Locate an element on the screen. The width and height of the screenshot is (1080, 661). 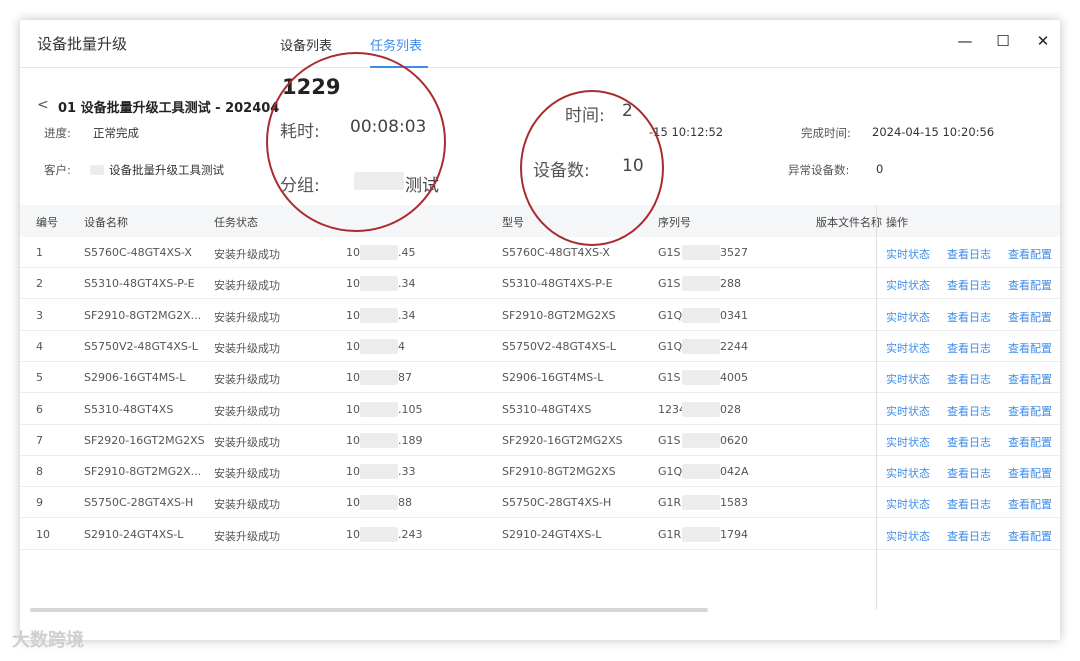
tab-task-list: 任务列表 is located at coordinates (396, 44).